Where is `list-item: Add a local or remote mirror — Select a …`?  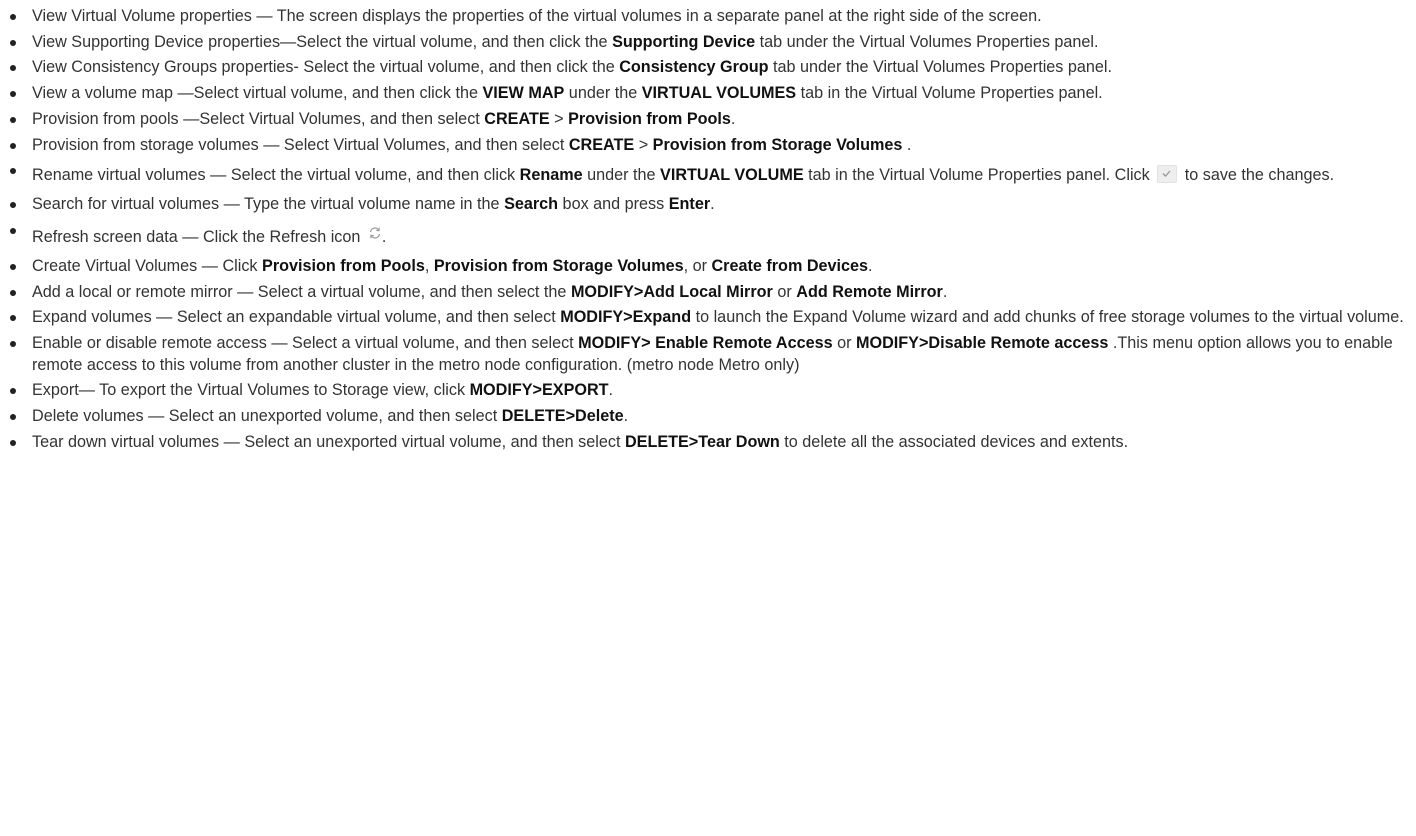 list-item: Add a local or remote mirror — Select a … is located at coordinates (706, 293).